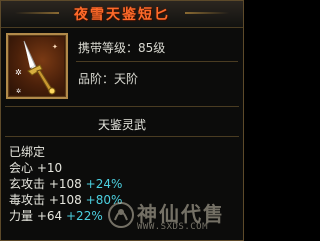 This screenshot has height=241, width=320. Describe the element at coordinates (173, 216) in the screenshot. I see `watermark: 神仙代售 WWW.SXDS.COM` at that location.